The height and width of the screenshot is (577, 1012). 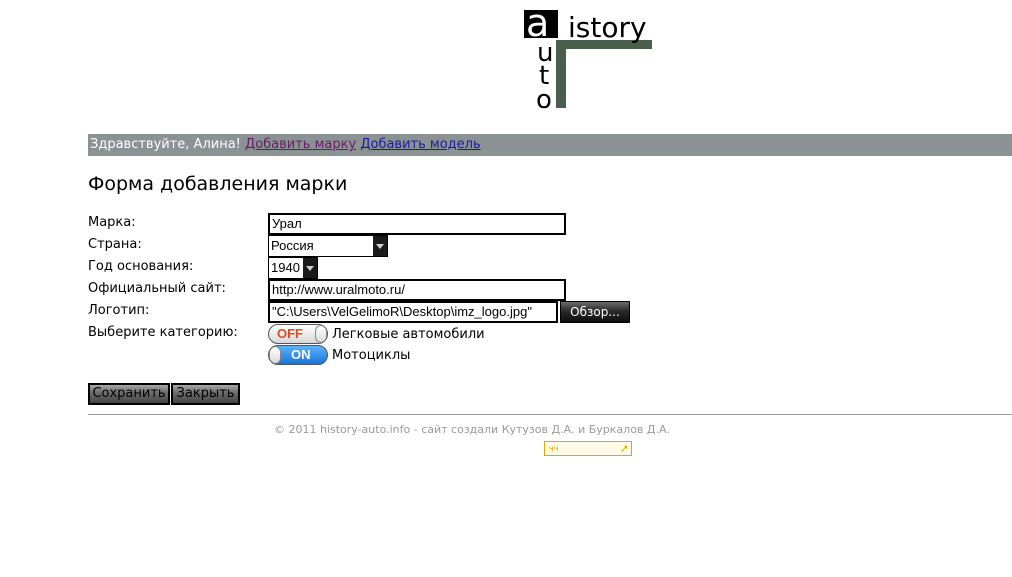 What do you see at coordinates (588, 448) in the screenshot?
I see `counter-widget: чч ➚` at bounding box center [588, 448].